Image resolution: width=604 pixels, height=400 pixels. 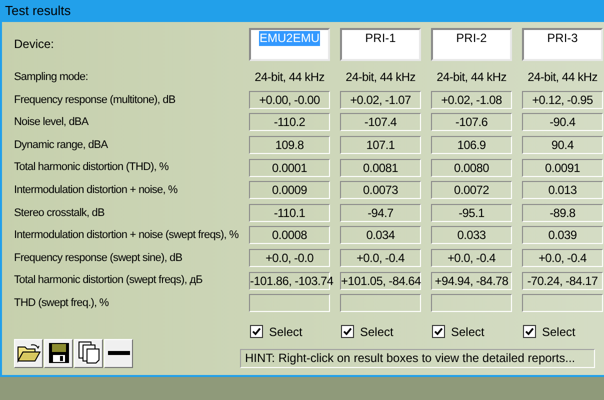 What do you see at coordinates (562, 190) in the screenshot?
I see `result-box: 0.013` at bounding box center [562, 190].